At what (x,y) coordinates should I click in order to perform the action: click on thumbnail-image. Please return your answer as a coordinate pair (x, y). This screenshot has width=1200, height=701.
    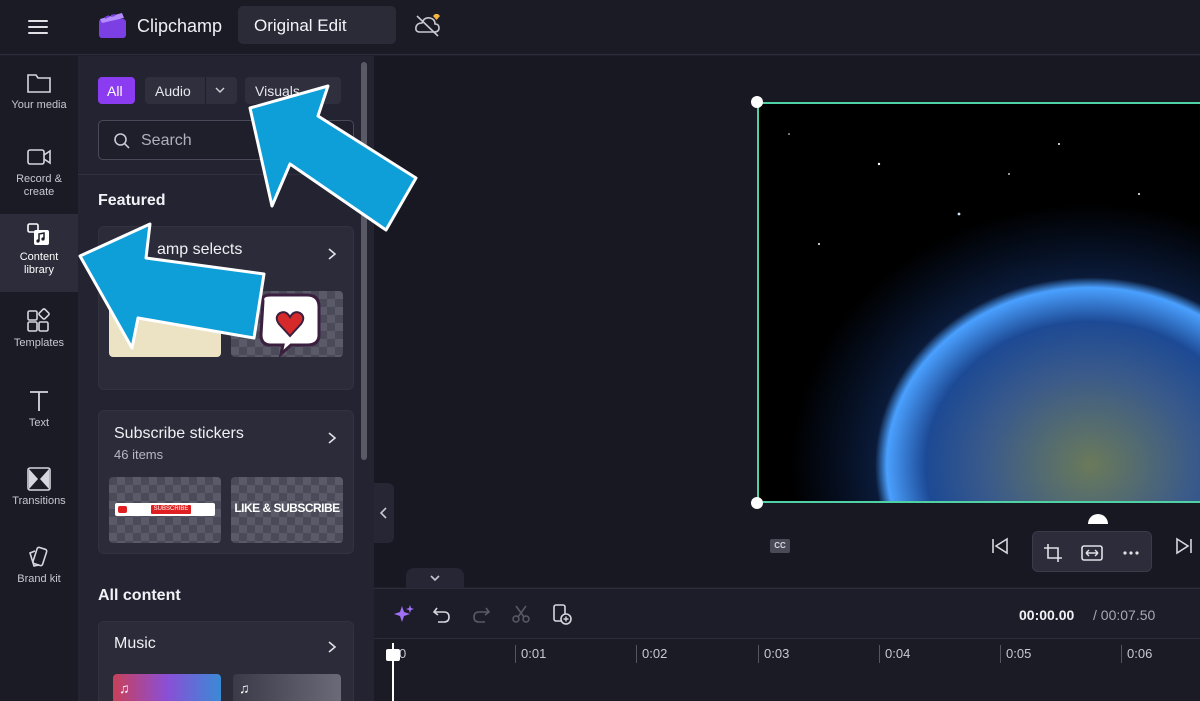
    Looking at the image, I should click on (165, 324).